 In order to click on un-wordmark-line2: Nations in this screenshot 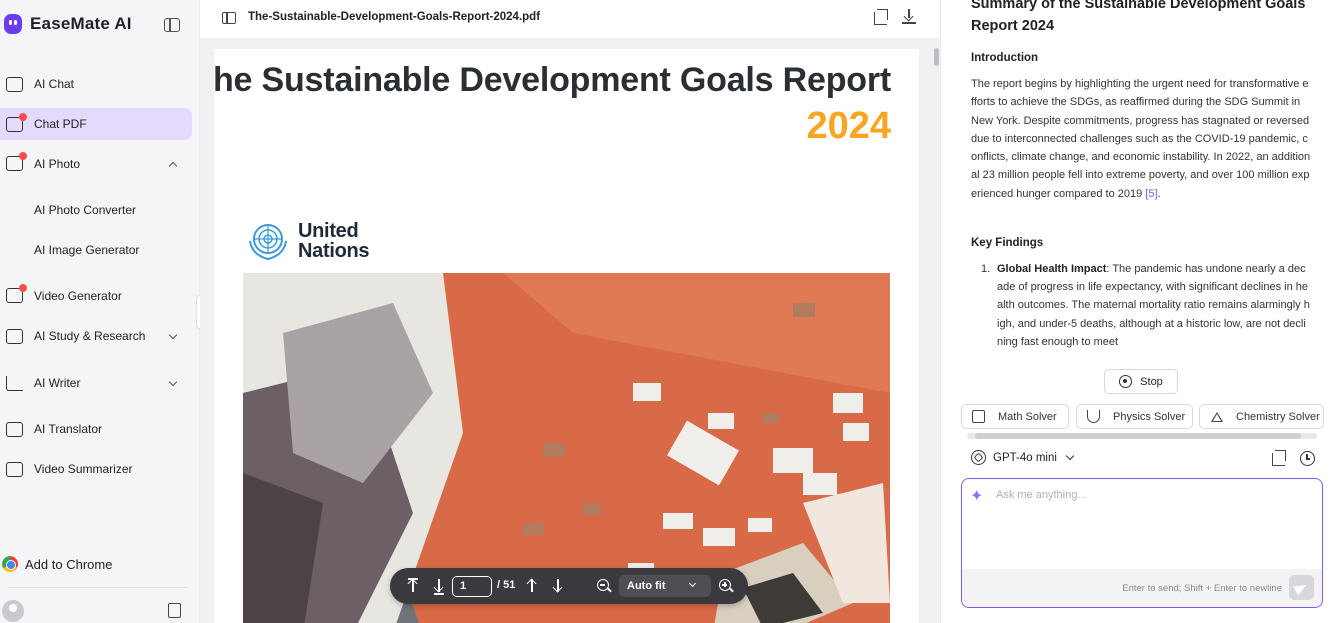, I will do `click(334, 251)`.